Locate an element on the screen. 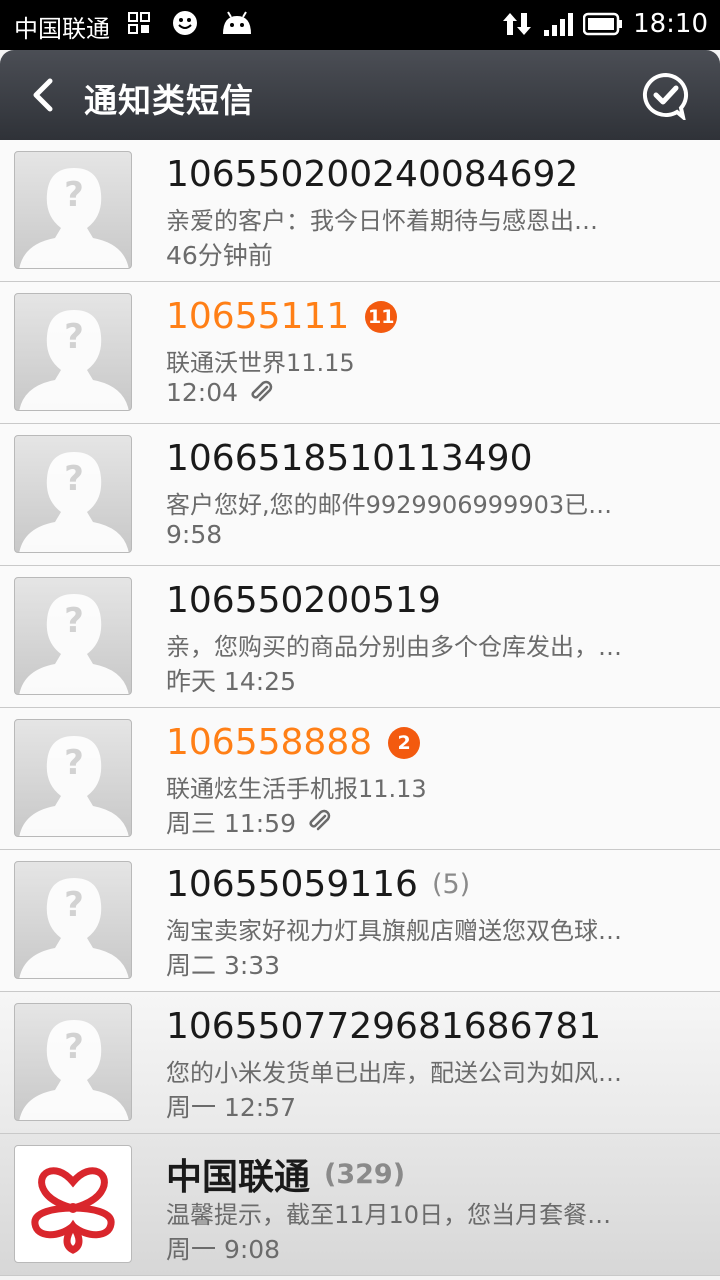 This screenshot has width=720, height=1280. unread-badge: 11 is located at coordinates (381, 316).